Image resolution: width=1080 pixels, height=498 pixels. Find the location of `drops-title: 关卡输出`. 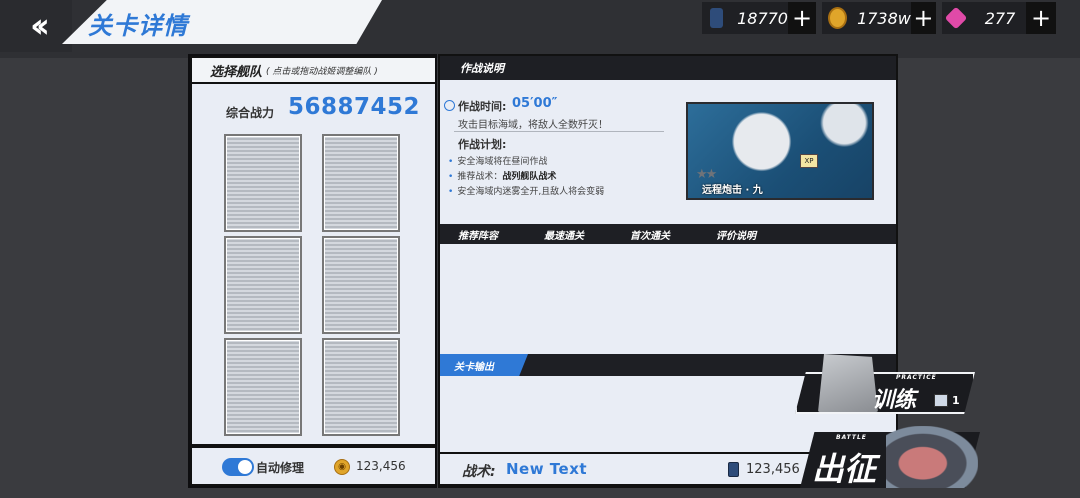

drops-title: 关卡输出 is located at coordinates (474, 367).